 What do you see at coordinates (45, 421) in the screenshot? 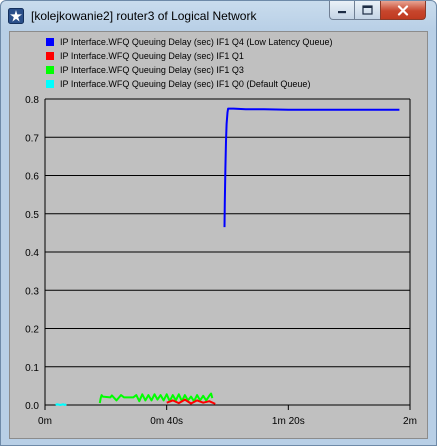
I see `x-tick-label: 0m` at bounding box center [45, 421].